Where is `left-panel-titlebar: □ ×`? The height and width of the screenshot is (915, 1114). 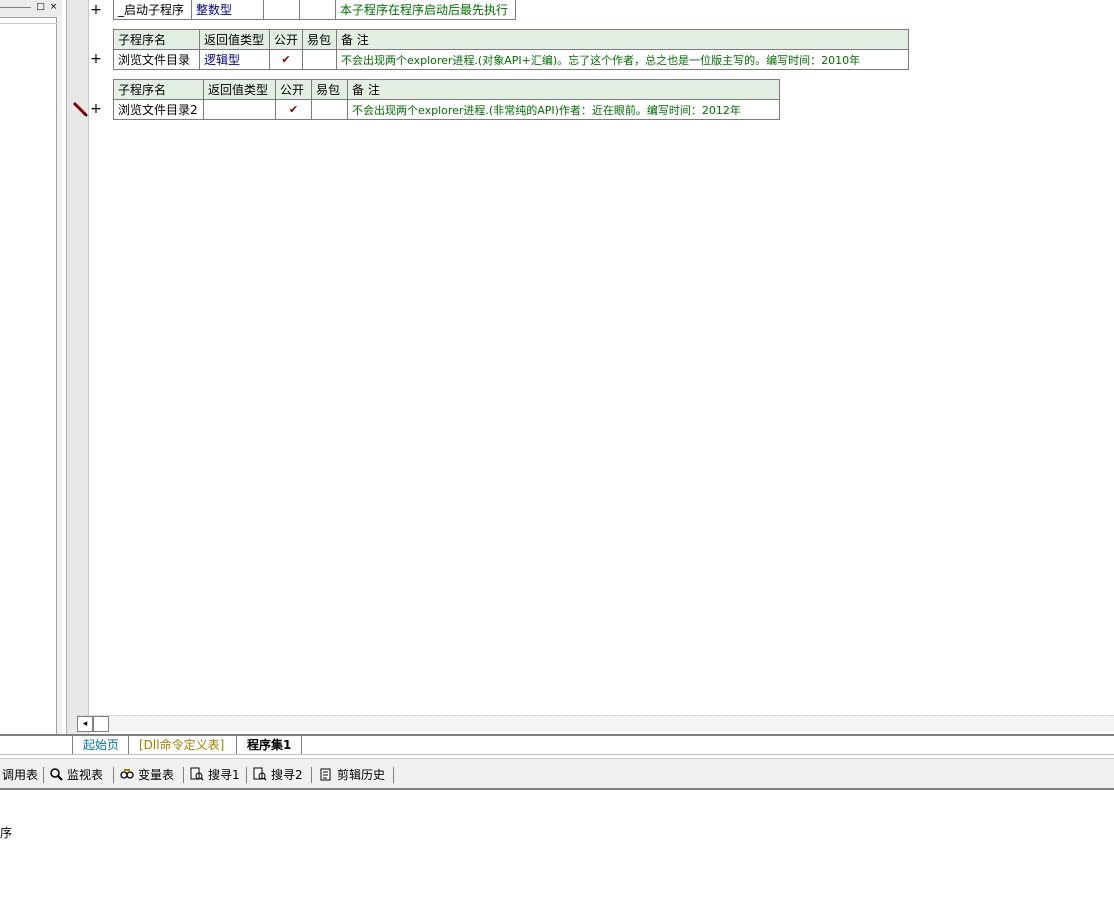
left-panel-titlebar: □ × is located at coordinates (31, 8).